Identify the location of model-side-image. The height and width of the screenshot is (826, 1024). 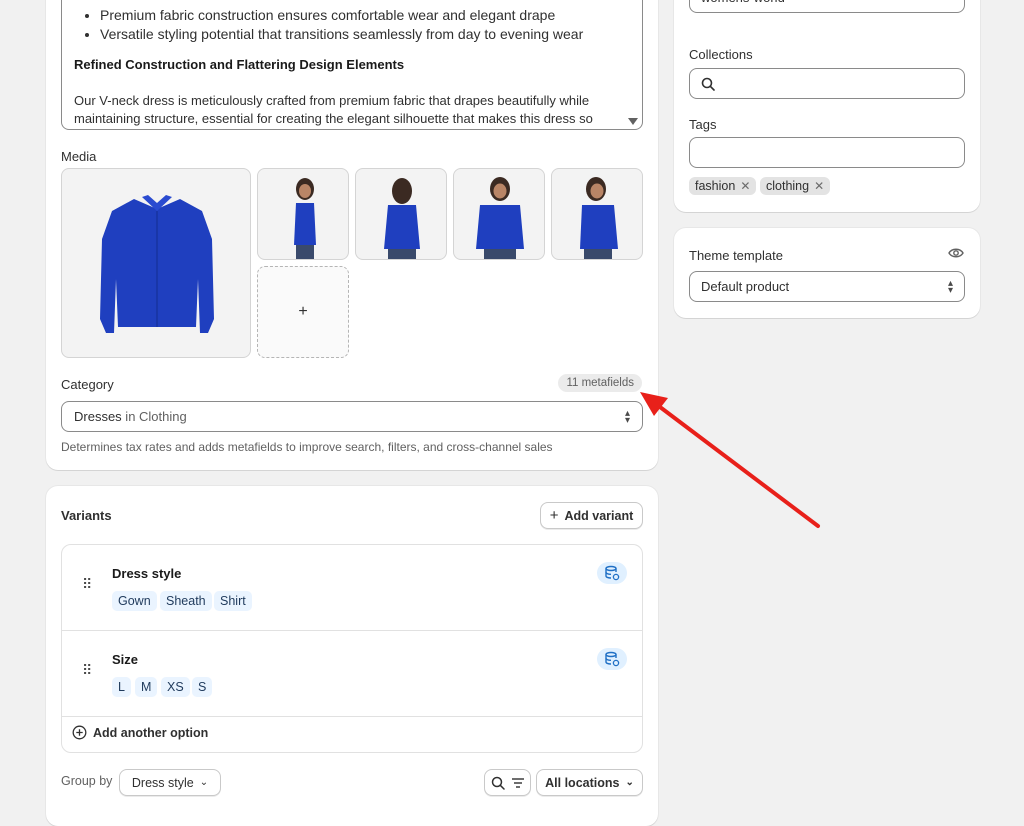
(305, 218).